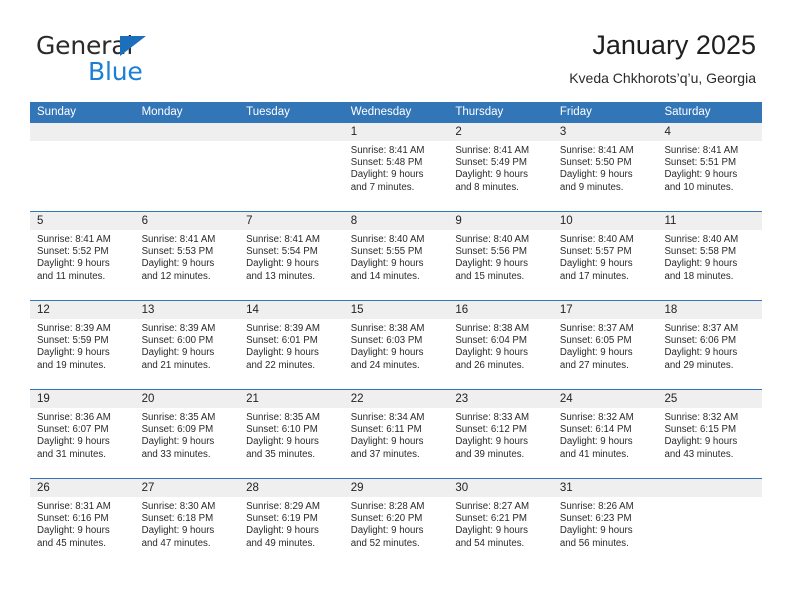  Describe the element at coordinates (252, 399) in the screenshot. I see `day-number: 21` at that location.